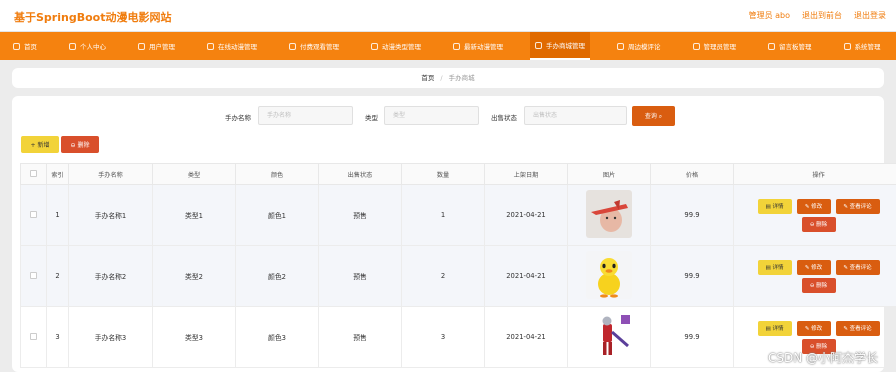  I want to click on table-header-row: 索引 手办名称 类型 颜色 出售状态 数量 上架日期 图片 价格 操作, so click(458, 174).